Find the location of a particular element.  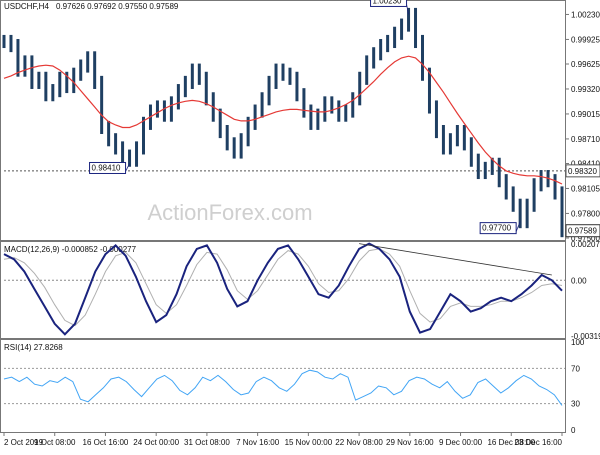

macd-tick-label: 0.00 is located at coordinates (579, 280).